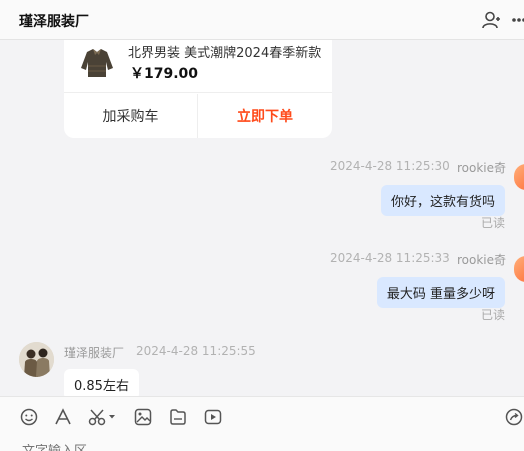 This screenshot has width=524, height=451. I want to click on product-price: ￥179.00, so click(164, 74).